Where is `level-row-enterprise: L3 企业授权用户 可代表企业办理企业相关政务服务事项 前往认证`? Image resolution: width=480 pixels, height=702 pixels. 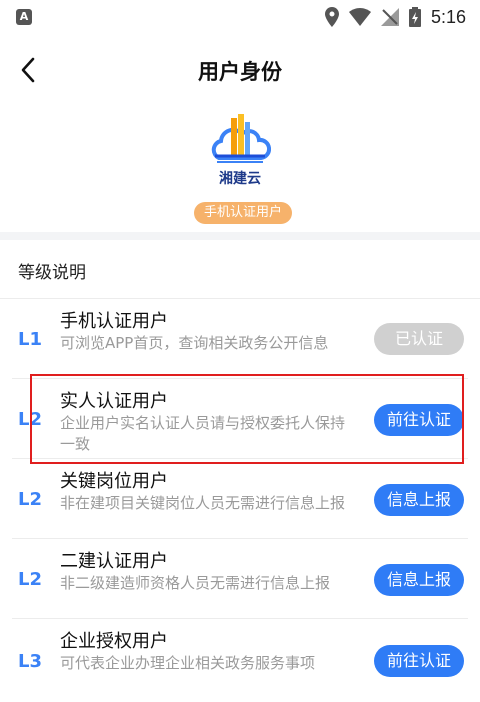 level-row-enterprise: L3 企业授权用户 可代表企业办理企业相关政务服务事项 前往认证 is located at coordinates (240, 659).